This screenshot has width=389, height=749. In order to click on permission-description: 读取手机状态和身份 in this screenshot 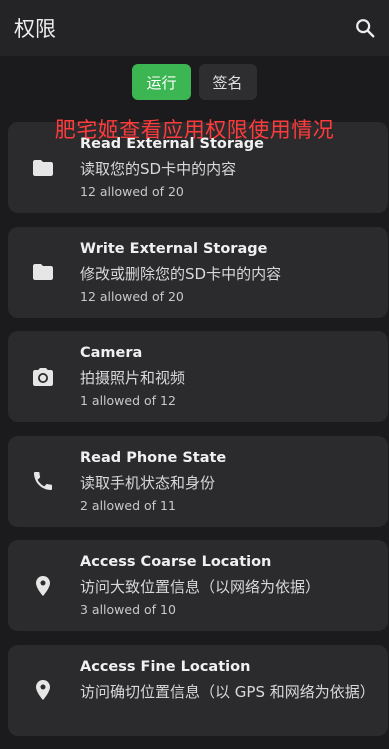, I will do `click(148, 482)`.